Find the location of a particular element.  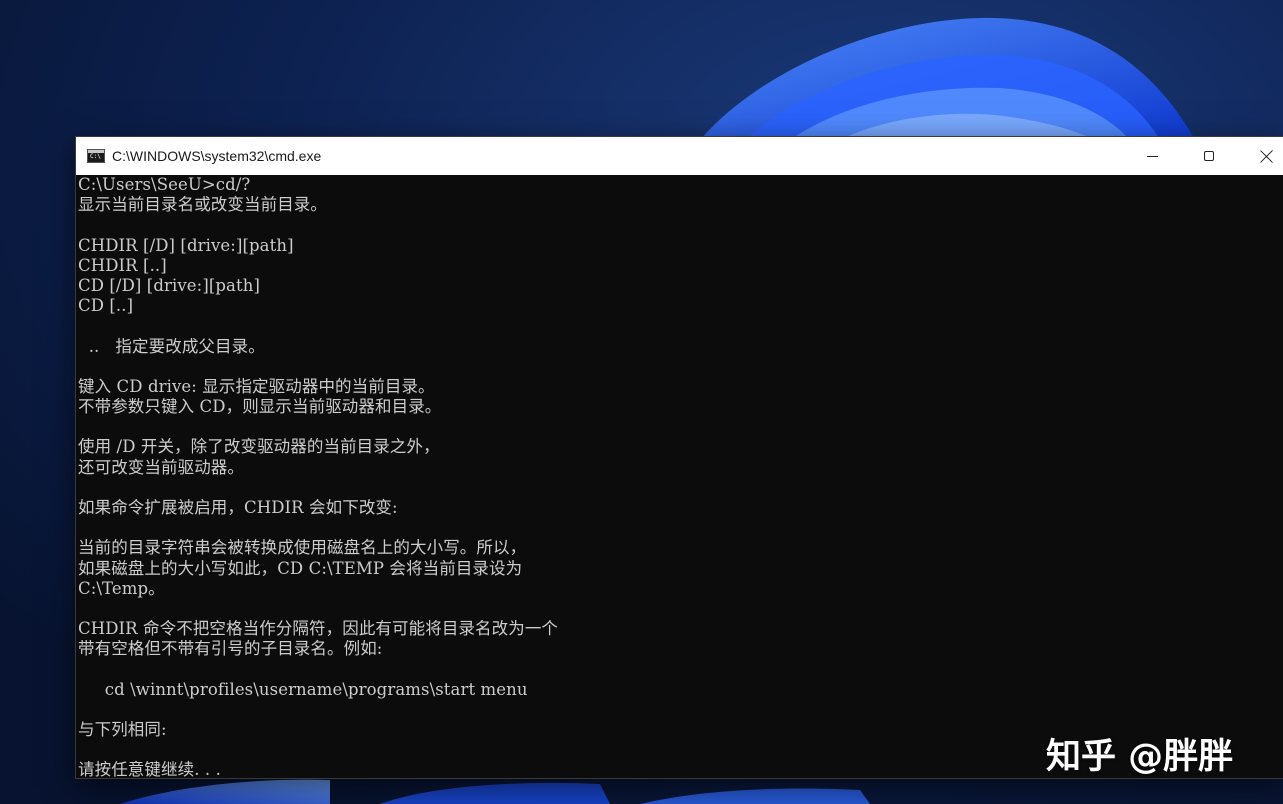

console-line: 键入 CD drive: 显示指定驱动器中的当前目录。 is located at coordinates (256, 386).